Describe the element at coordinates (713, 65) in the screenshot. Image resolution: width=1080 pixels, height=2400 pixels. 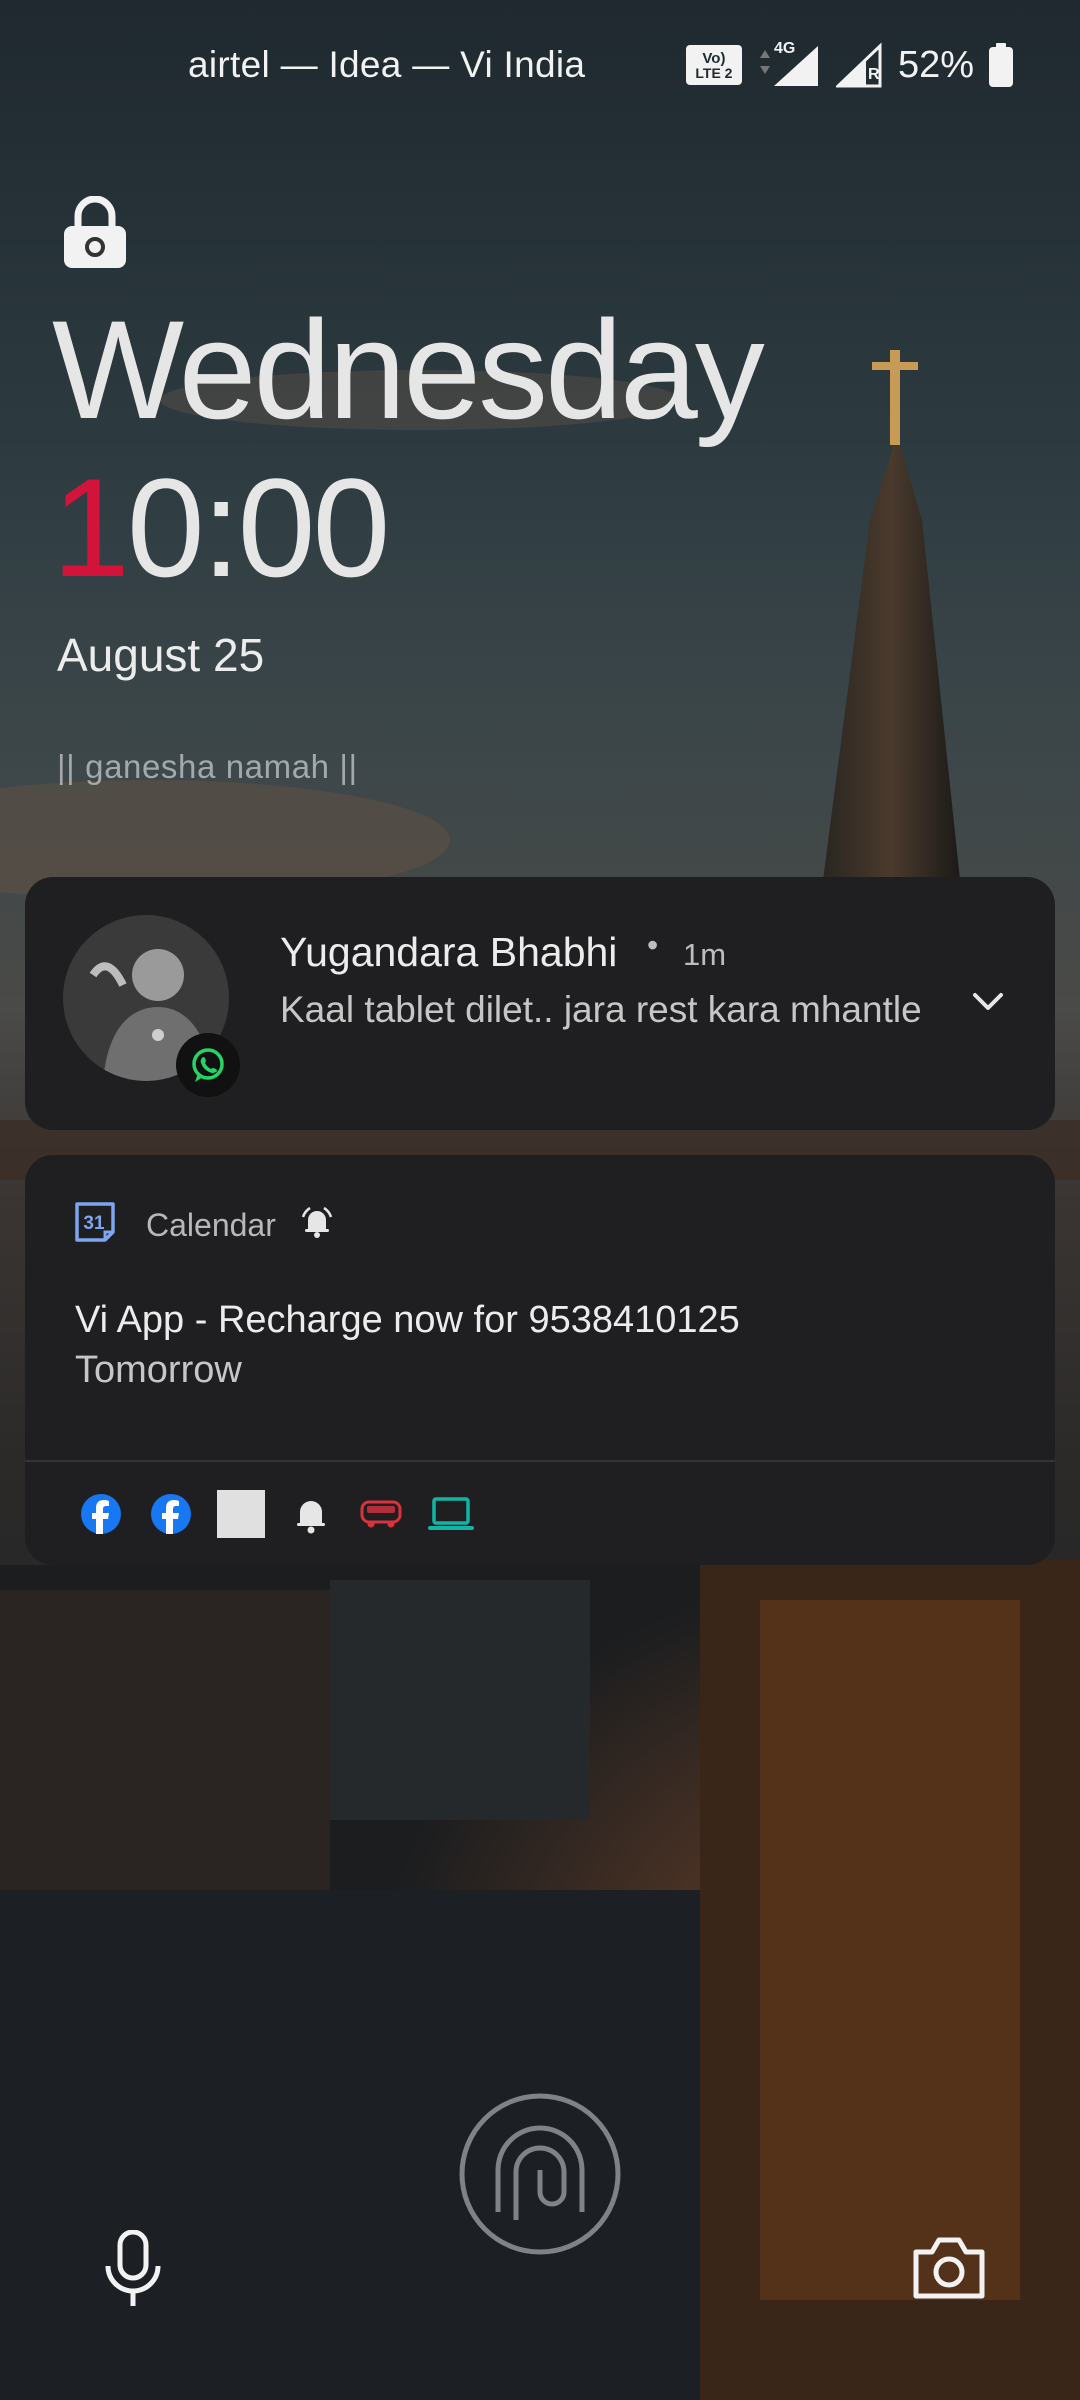
I see `volte-icon: Vo) LTE 2` at that location.